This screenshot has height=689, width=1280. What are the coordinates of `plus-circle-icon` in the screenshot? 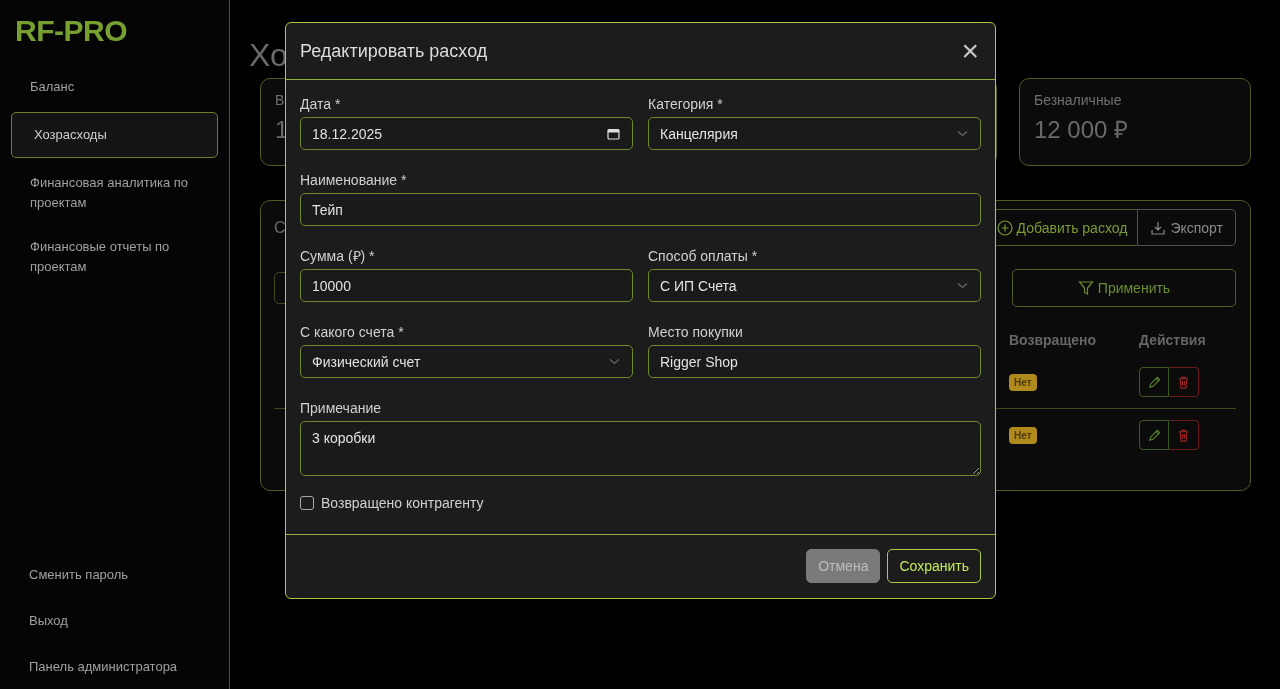 It's located at (1004, 227).